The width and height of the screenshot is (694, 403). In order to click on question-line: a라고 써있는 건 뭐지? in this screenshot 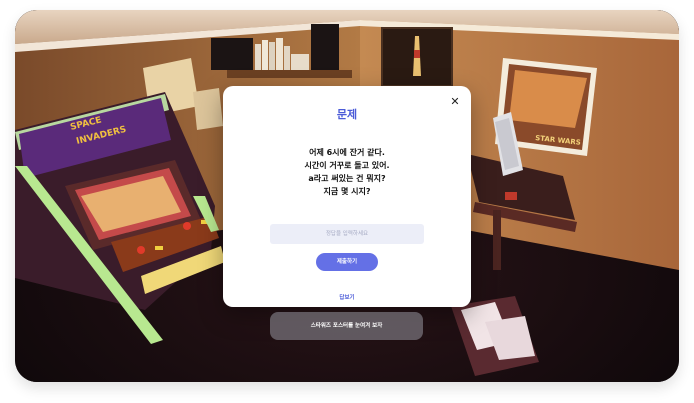, I will do `click(347, 178)`.